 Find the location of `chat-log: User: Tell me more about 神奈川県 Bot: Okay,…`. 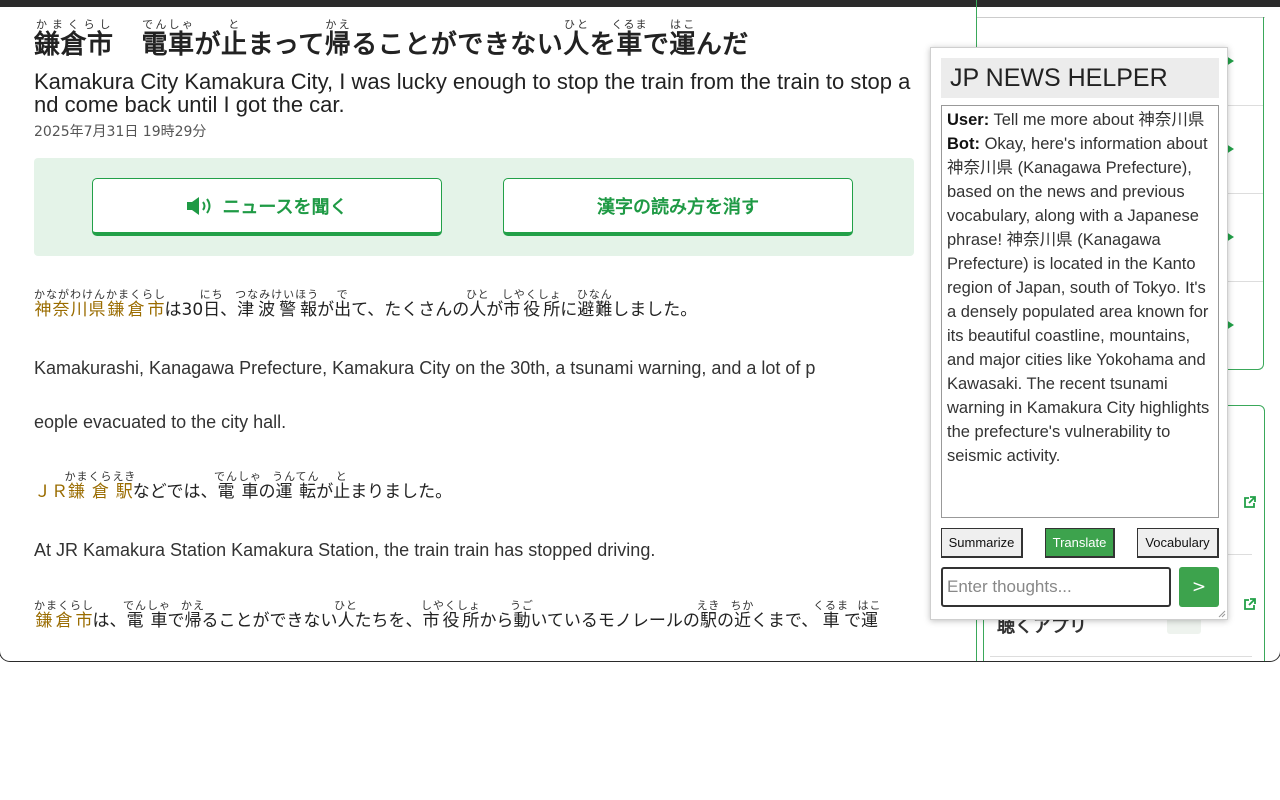

chat-log: User: Tell me more about 神奈川県 Bot: Okay,… is located at coordinates (1080, 311).